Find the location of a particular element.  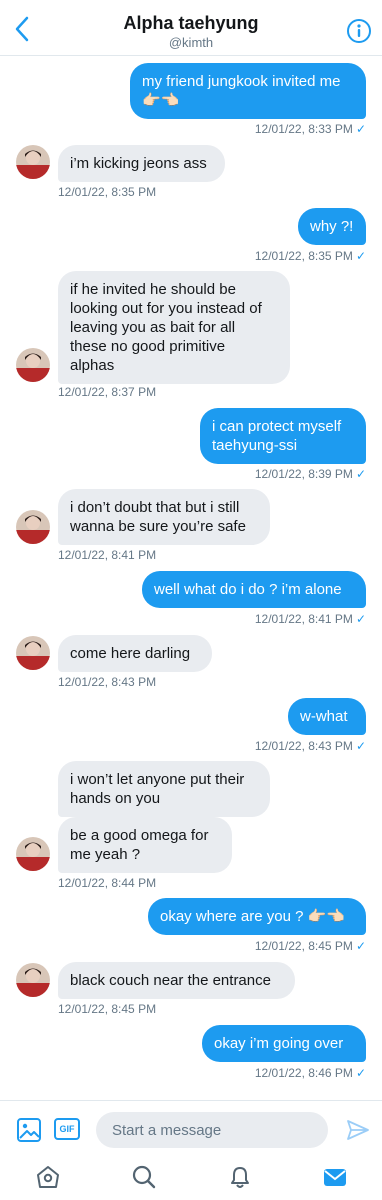

message-text: 👉🏻👈🏻 is located at coordinates (161, 100).